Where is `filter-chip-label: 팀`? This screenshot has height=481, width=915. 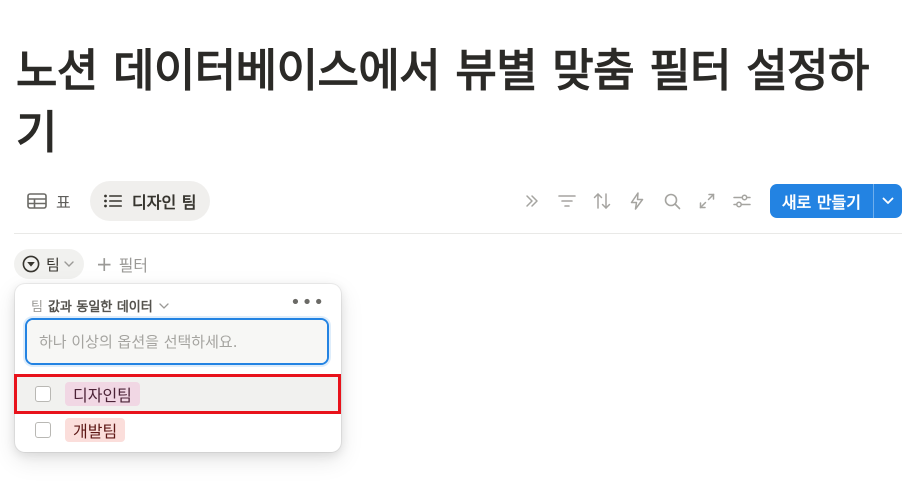
filter-chip-label: 팀 is located at coordinates (53, 264).